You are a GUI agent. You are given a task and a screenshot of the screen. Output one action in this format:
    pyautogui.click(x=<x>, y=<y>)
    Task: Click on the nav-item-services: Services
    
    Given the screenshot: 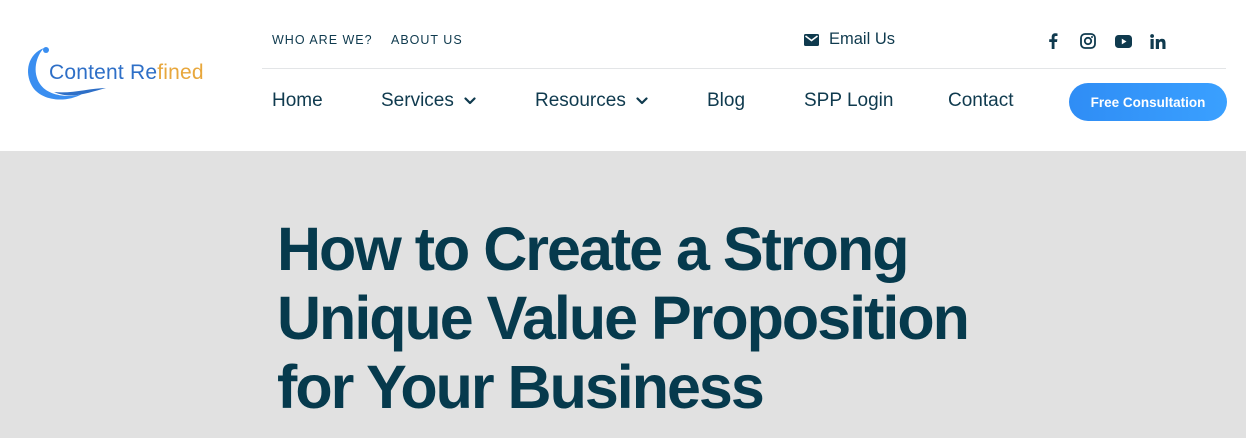 What is the action you would take?
    pyautogui.click(x=428, y=101)
    